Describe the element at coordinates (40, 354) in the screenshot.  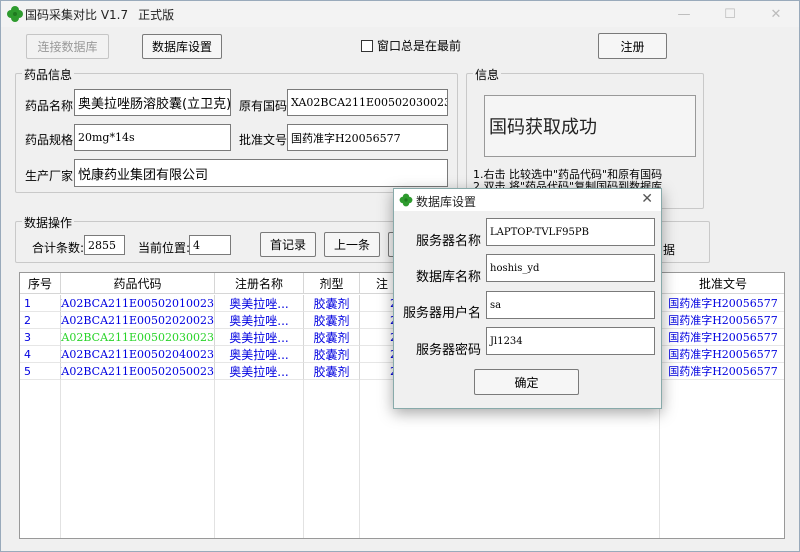
I see `table-row-no: 4` at that location.